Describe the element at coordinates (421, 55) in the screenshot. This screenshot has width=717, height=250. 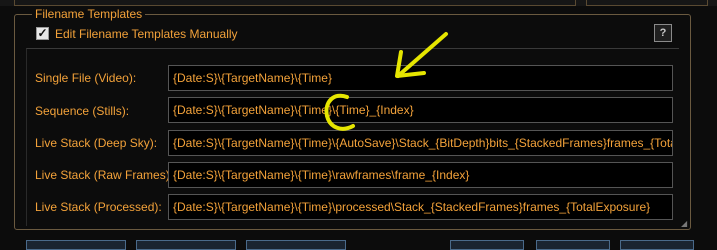
I see `arrow-annotation-icon` at that location.